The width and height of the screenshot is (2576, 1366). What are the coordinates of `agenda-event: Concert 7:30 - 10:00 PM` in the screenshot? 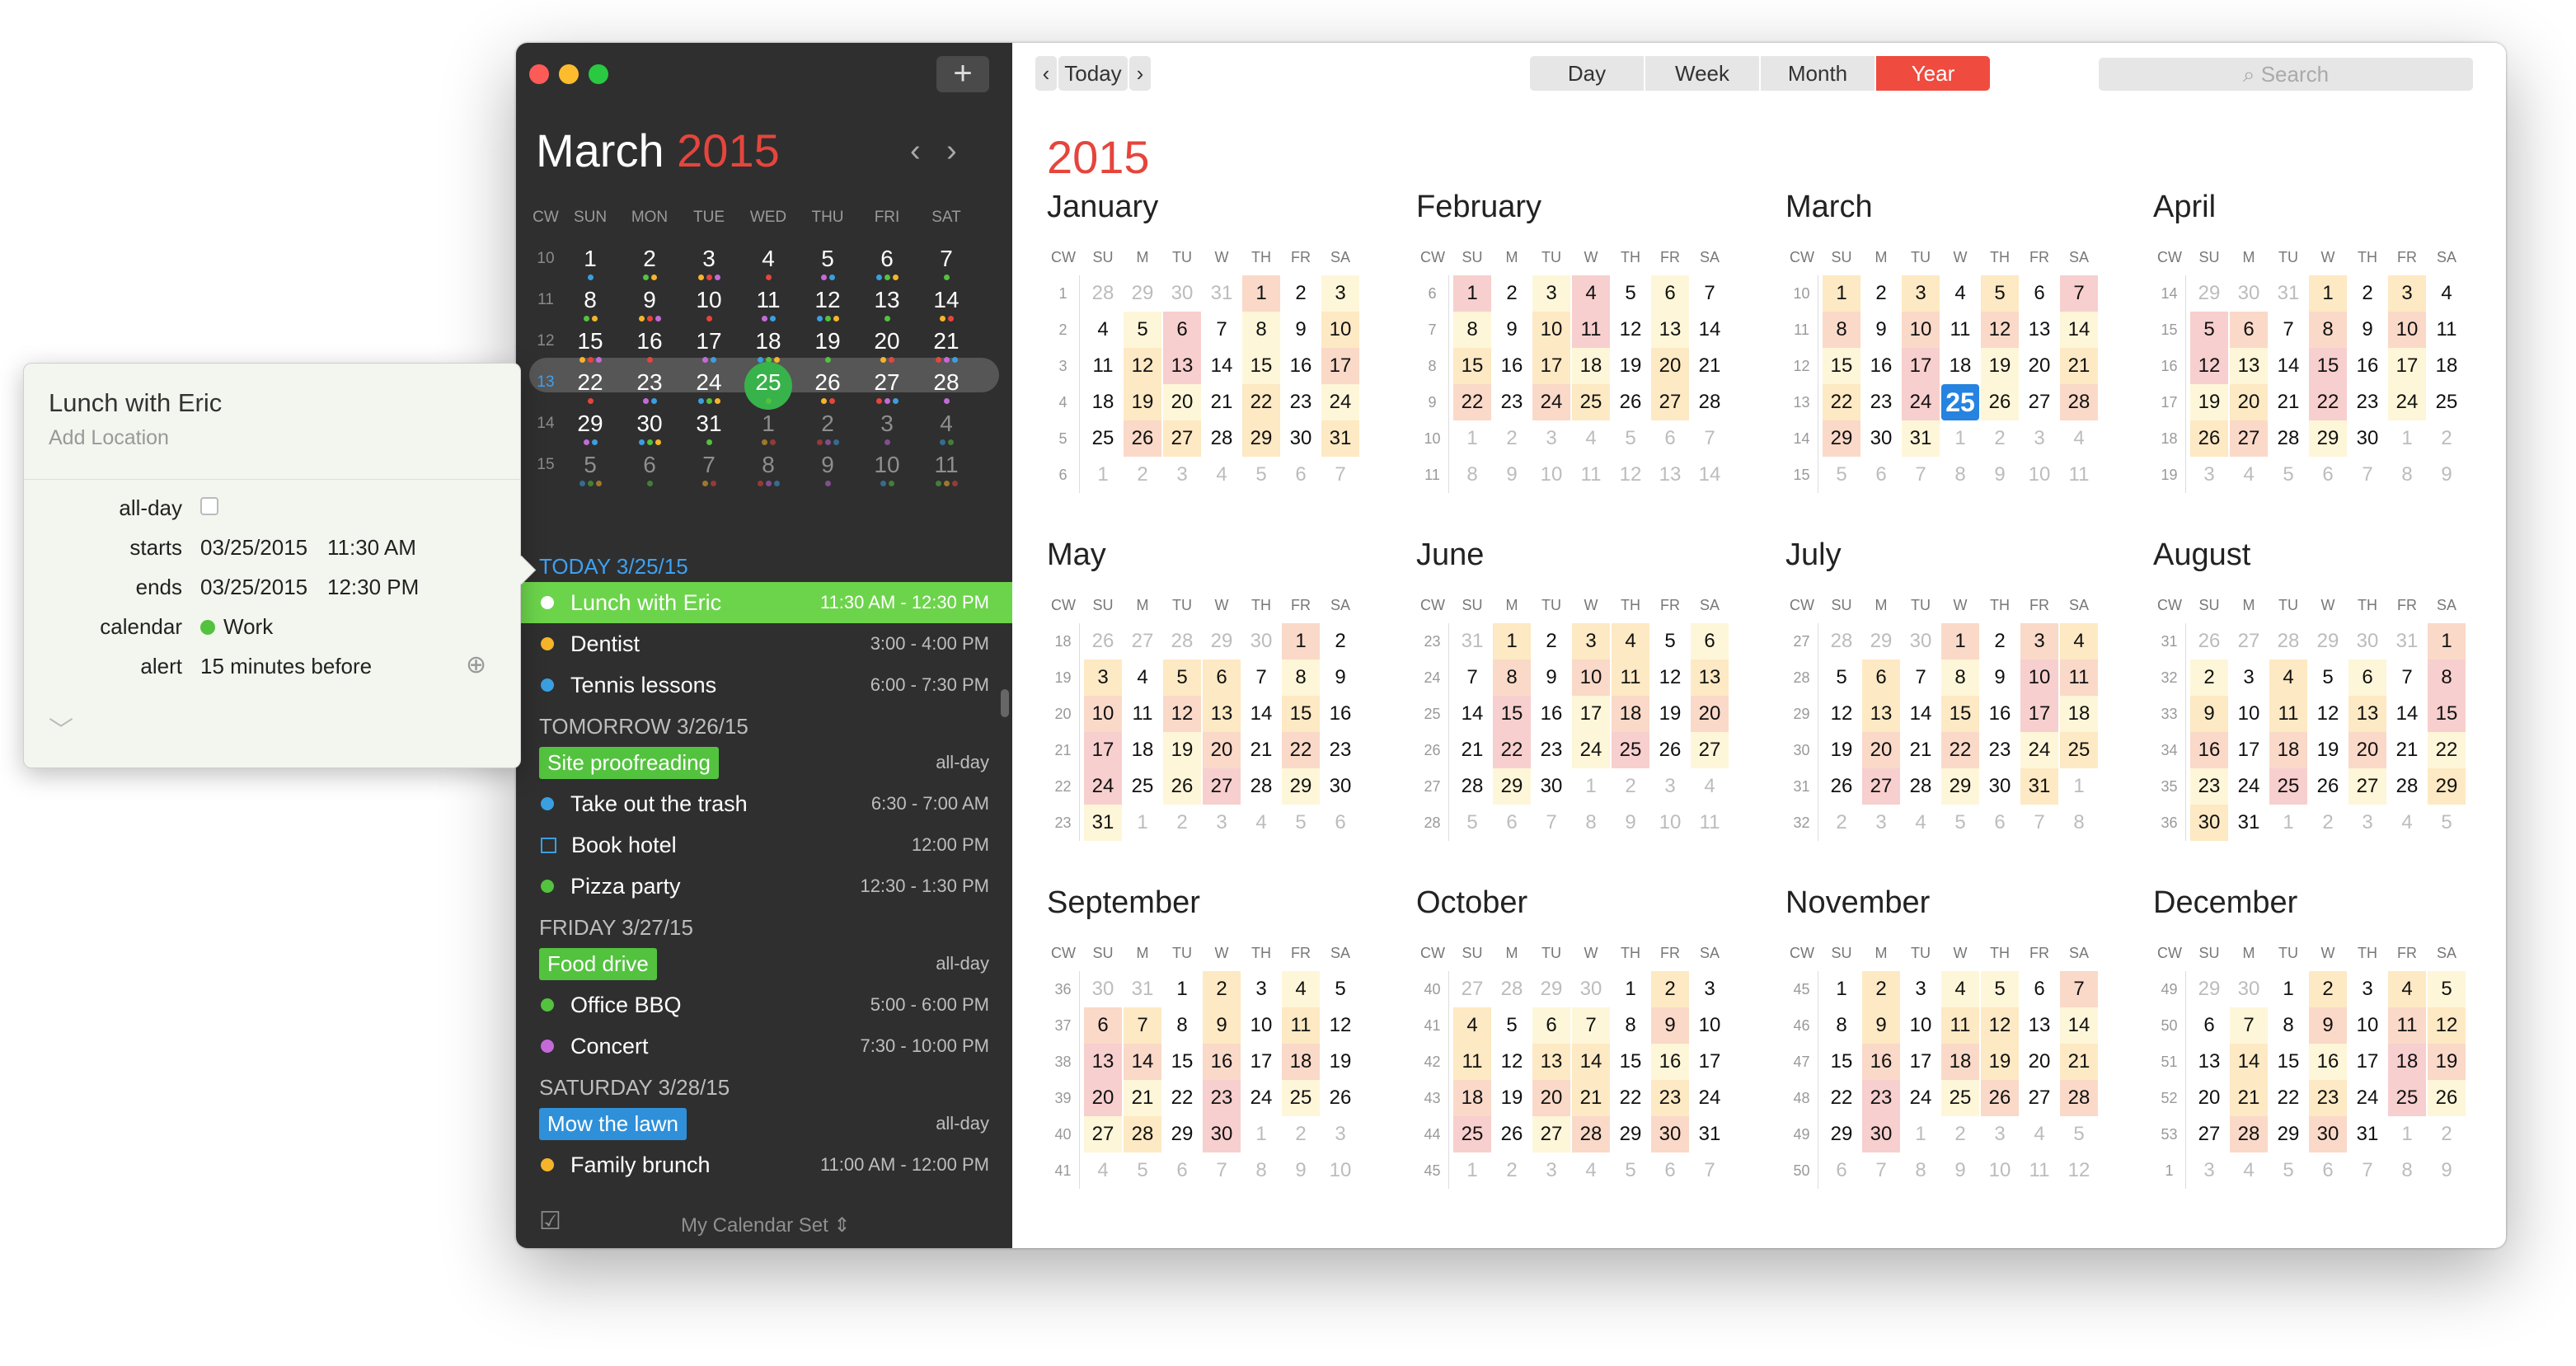 It's located at (764, 1046).